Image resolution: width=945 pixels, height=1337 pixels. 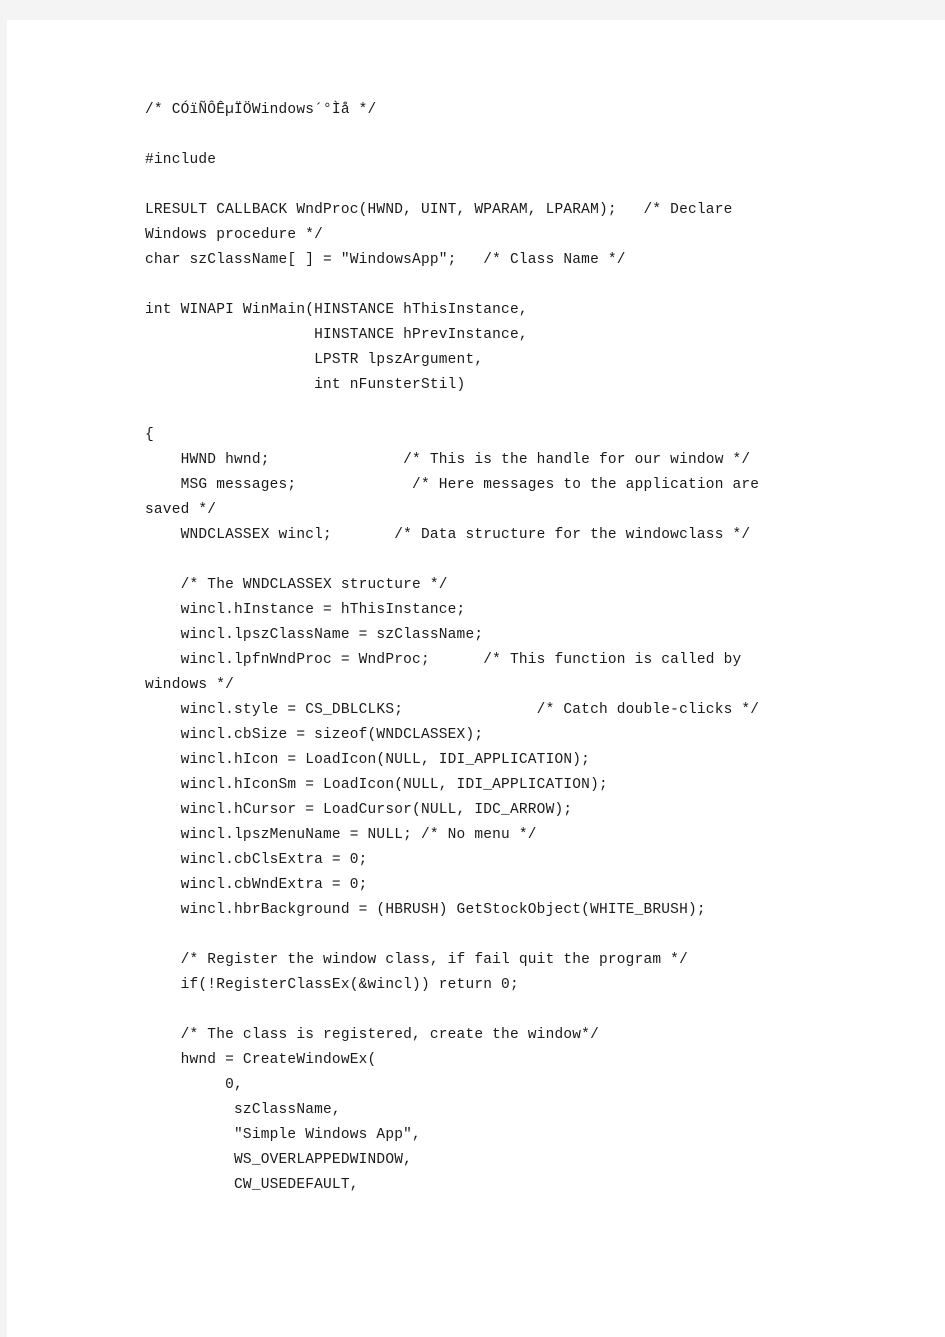 What do you see at coordinates (261, 1060) in the screenshot?
I see `code-line: hwnd = CreateWindowEx(` at bounding box center [261, 1060].